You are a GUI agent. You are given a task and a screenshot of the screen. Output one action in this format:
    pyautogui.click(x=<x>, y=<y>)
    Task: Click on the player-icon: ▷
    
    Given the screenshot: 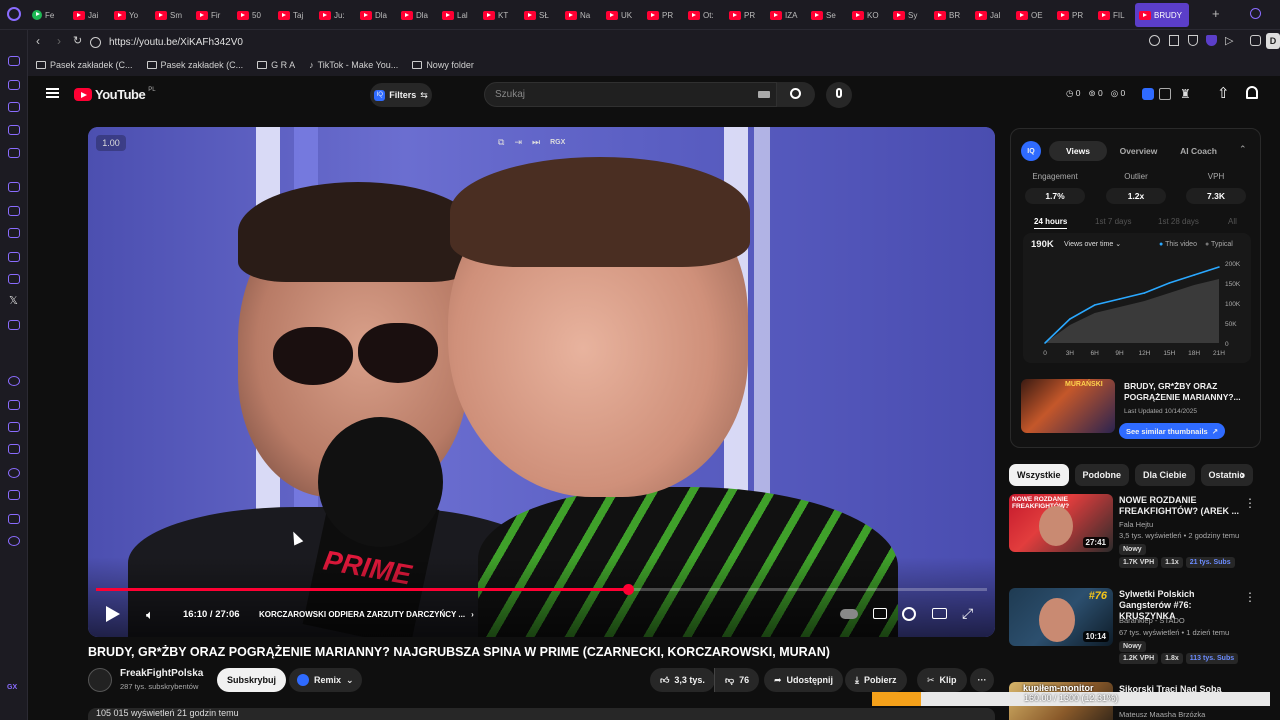 What is the action you would take?
    pyautogui.click(x=1229, y=40)
    